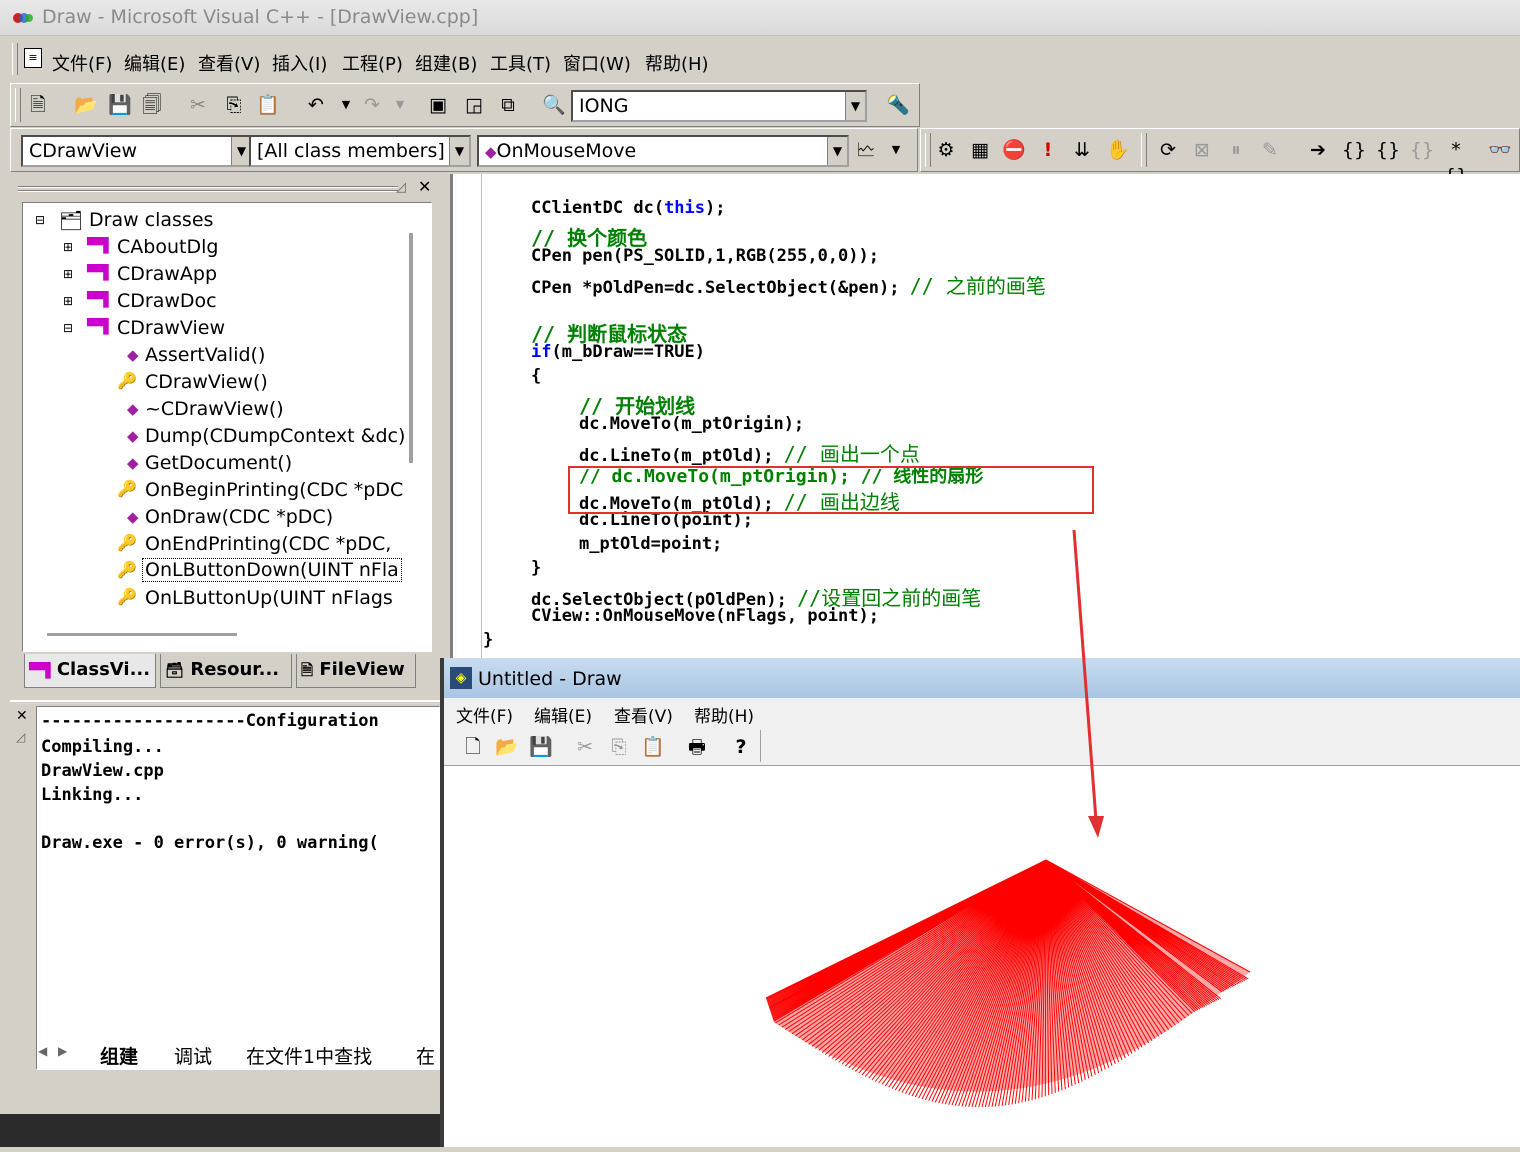 The width and height of the screenshot is (1520, 1152). What do you see at coordinates (1236, 150) in the screenshot?
I see `break-icon: ⏸` at bounding box center [1236, 150].